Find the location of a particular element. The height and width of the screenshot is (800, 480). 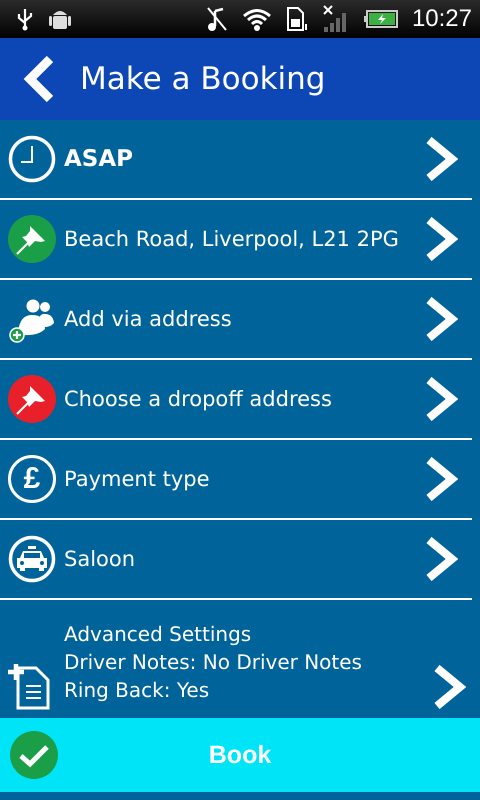

sim-card-icon is located at coordinates (297, 19).